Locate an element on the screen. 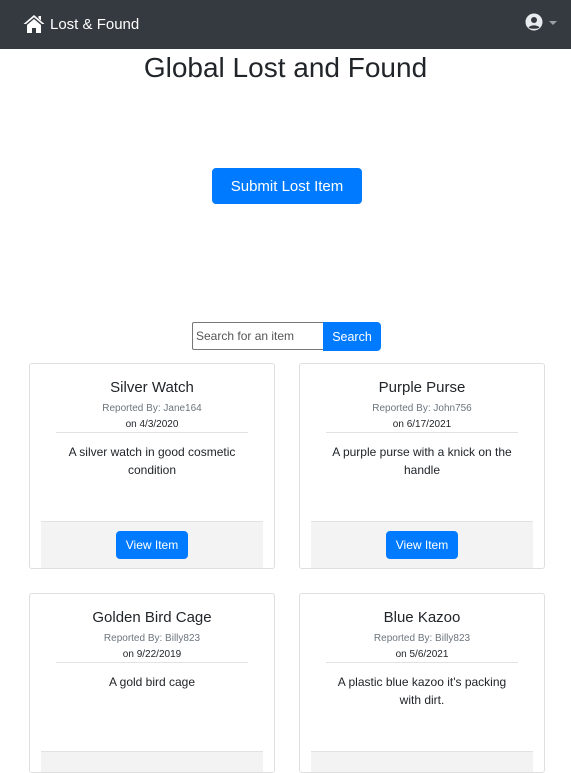  item-reported-by: Reported By: Jane164 is located at coordinates (152, 408).